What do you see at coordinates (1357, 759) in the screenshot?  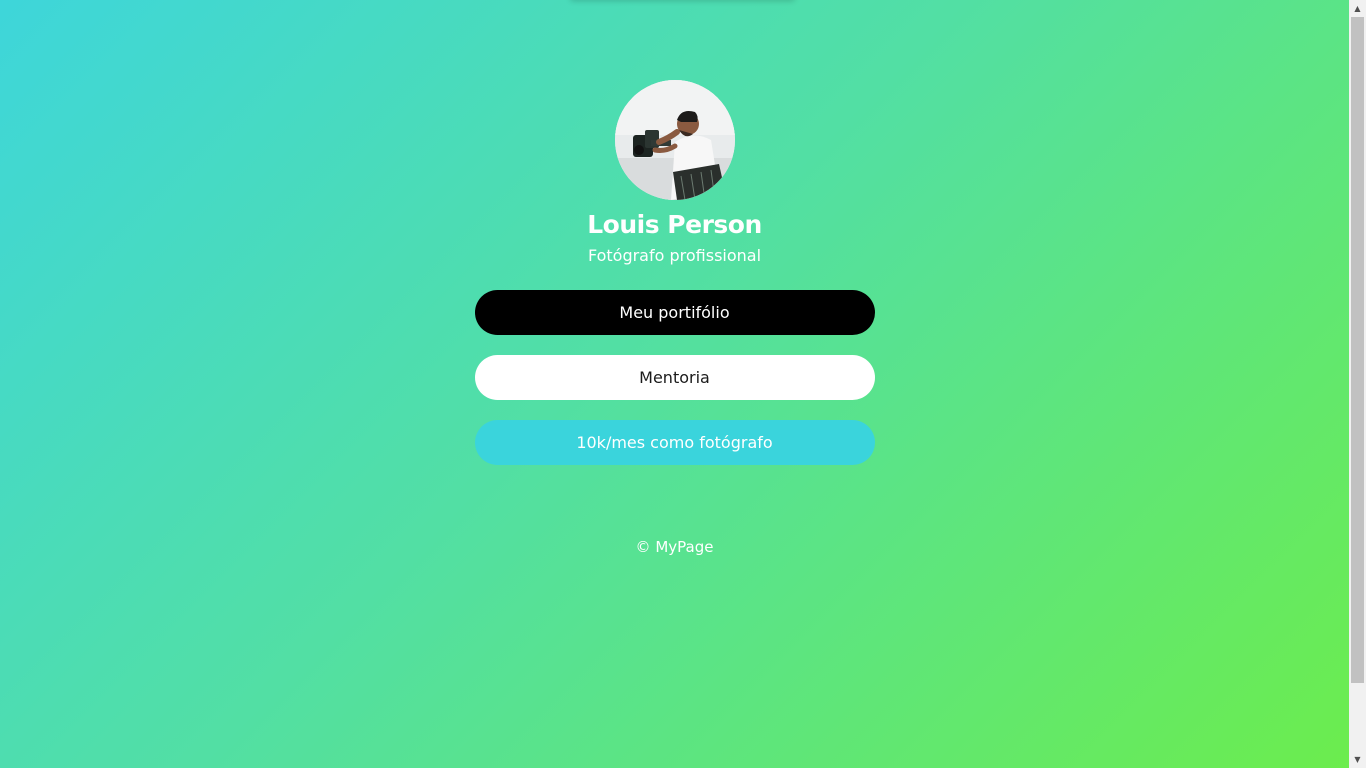 I see `chevron-down-icon: ▼` at bounding box center [1357, 759].